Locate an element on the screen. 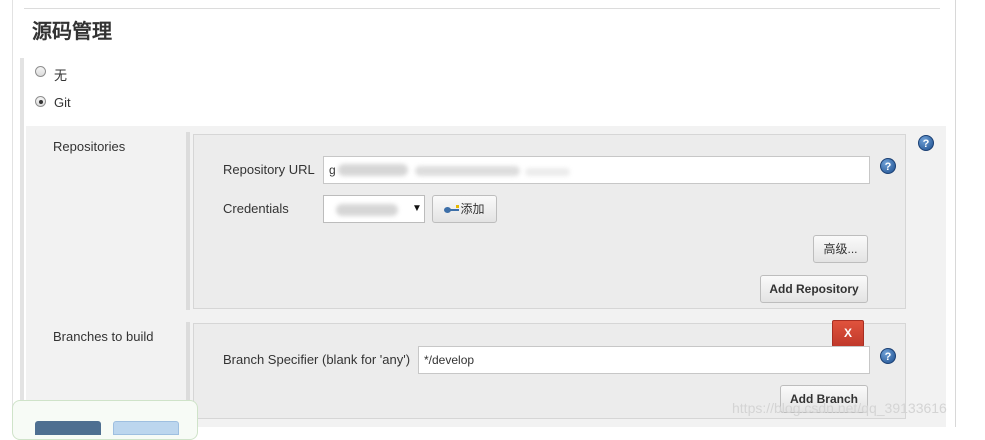 The width and height of the screenshot is (985, 440). add-credentials-button: 添加 is located at coordinates (464, 209).